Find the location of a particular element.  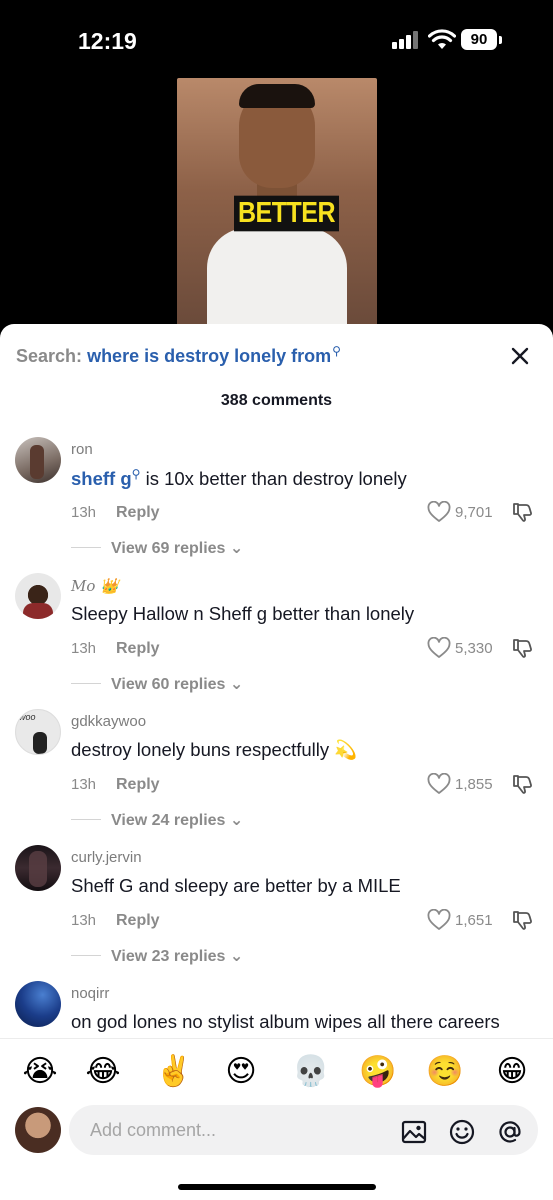

image-icon is located at coordinates (414, 1132).